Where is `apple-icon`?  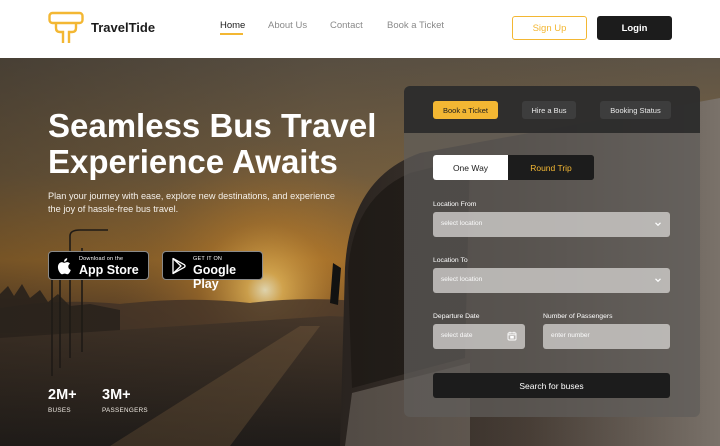
apple-icon is located at coordinates (64, 266).